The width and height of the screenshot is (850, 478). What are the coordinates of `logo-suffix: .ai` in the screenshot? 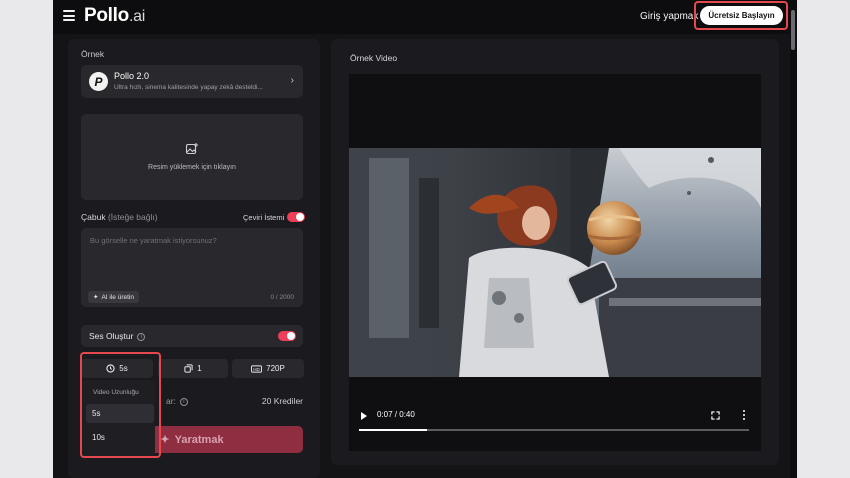 It's located at (136, 16).